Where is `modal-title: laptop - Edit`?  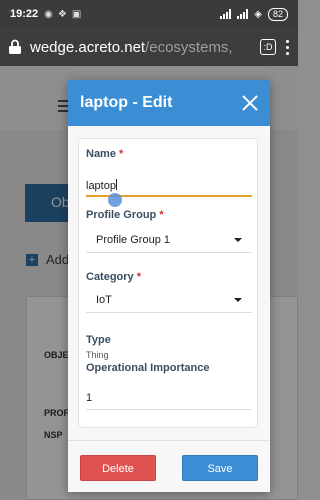 modal-title: laptop - Edit is located at coordinates (126, 102).